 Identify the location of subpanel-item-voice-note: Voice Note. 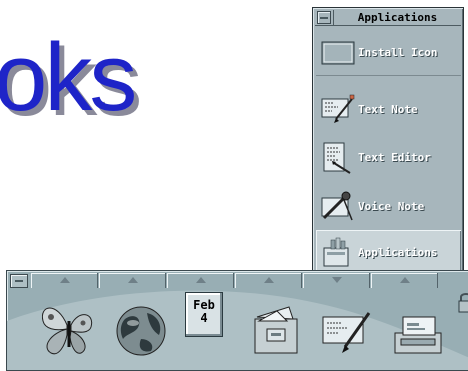
(388, 207).